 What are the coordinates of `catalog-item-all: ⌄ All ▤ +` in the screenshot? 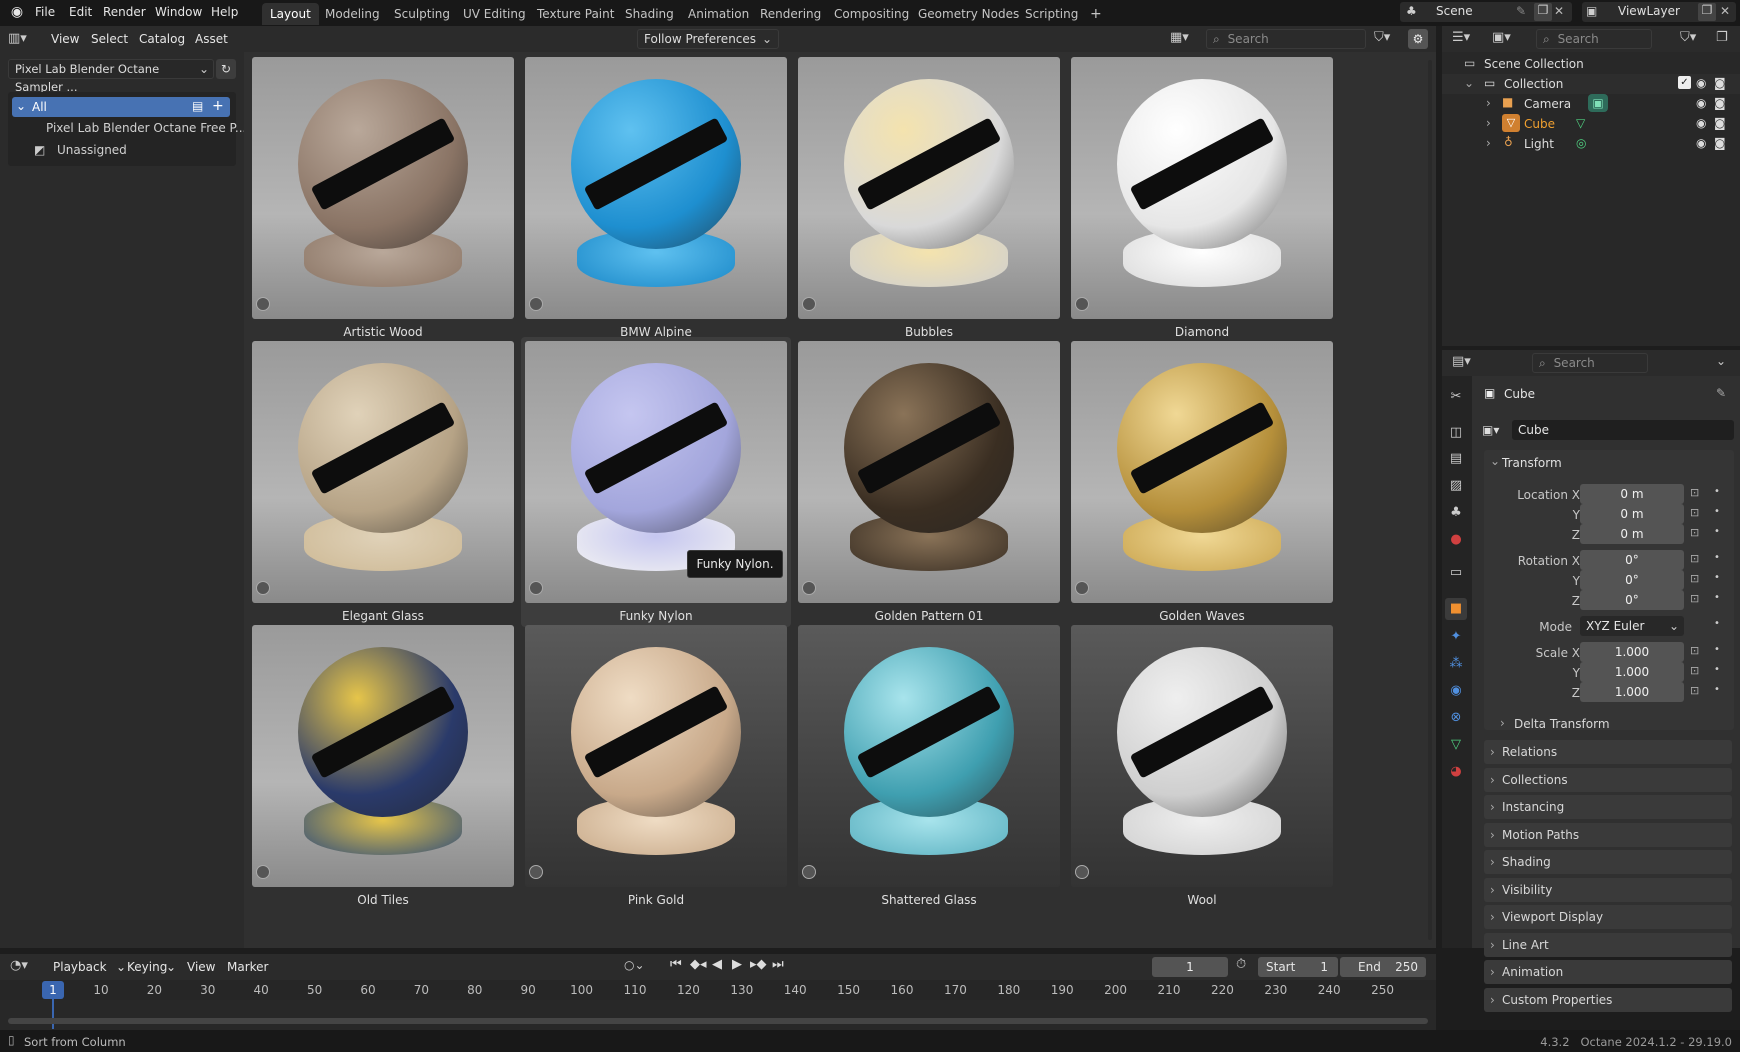 It's located at (121, 107).